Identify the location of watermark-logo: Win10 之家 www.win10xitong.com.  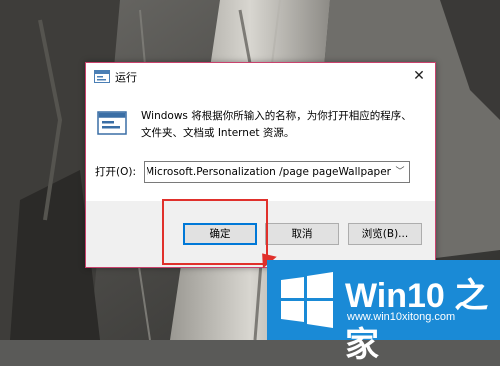
(383, 312).